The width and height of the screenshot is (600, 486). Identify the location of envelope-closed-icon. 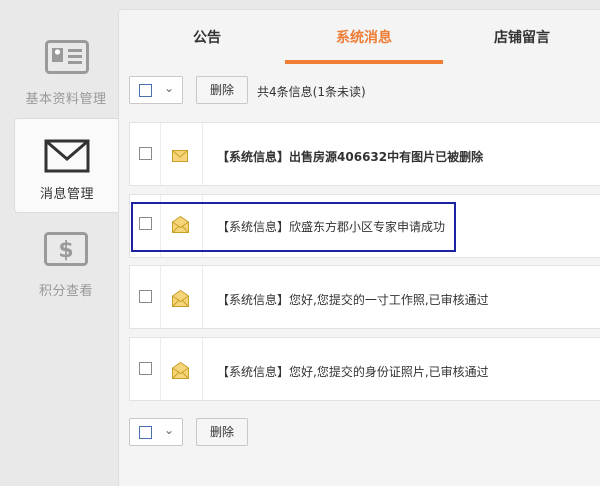
(180, 156).